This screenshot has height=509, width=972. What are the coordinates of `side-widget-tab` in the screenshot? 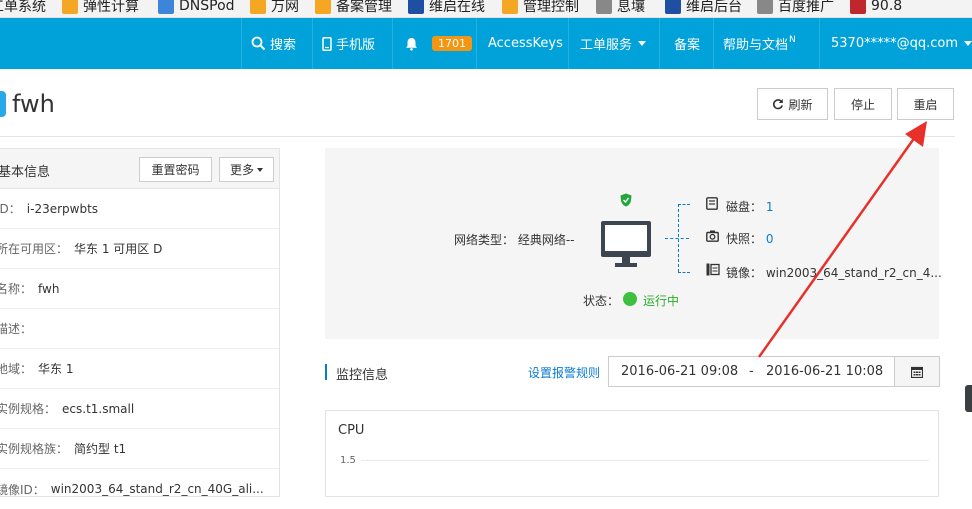 It's located at (968, 398).